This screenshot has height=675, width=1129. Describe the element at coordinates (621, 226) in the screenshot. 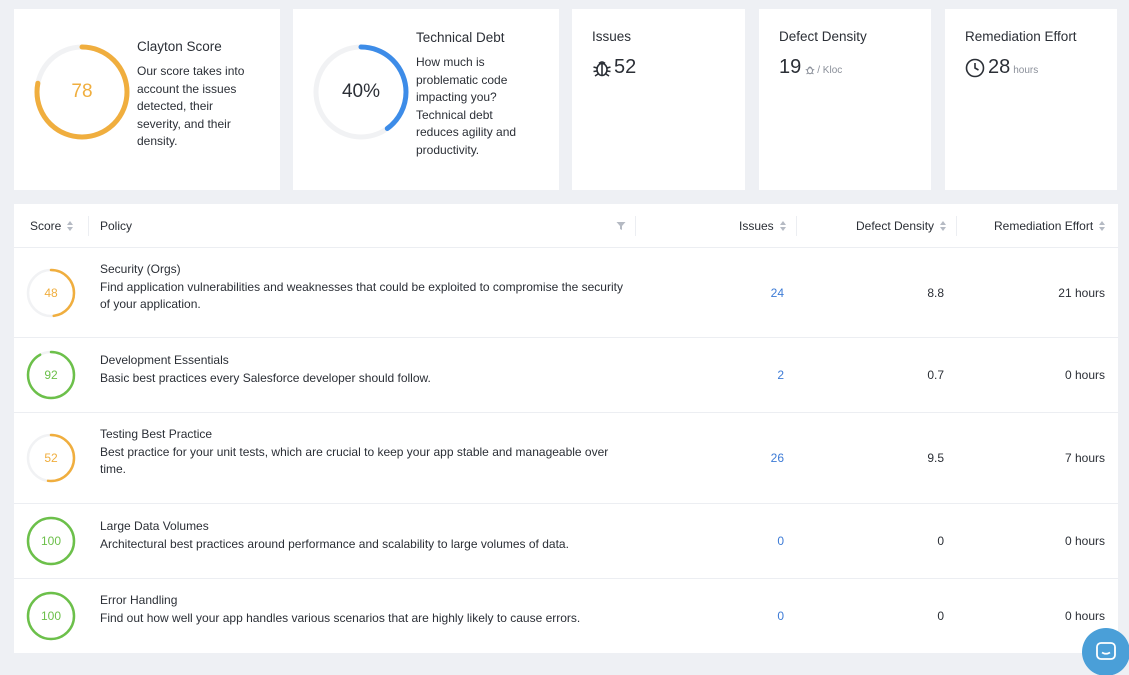

I see `filter-icon` at that location.